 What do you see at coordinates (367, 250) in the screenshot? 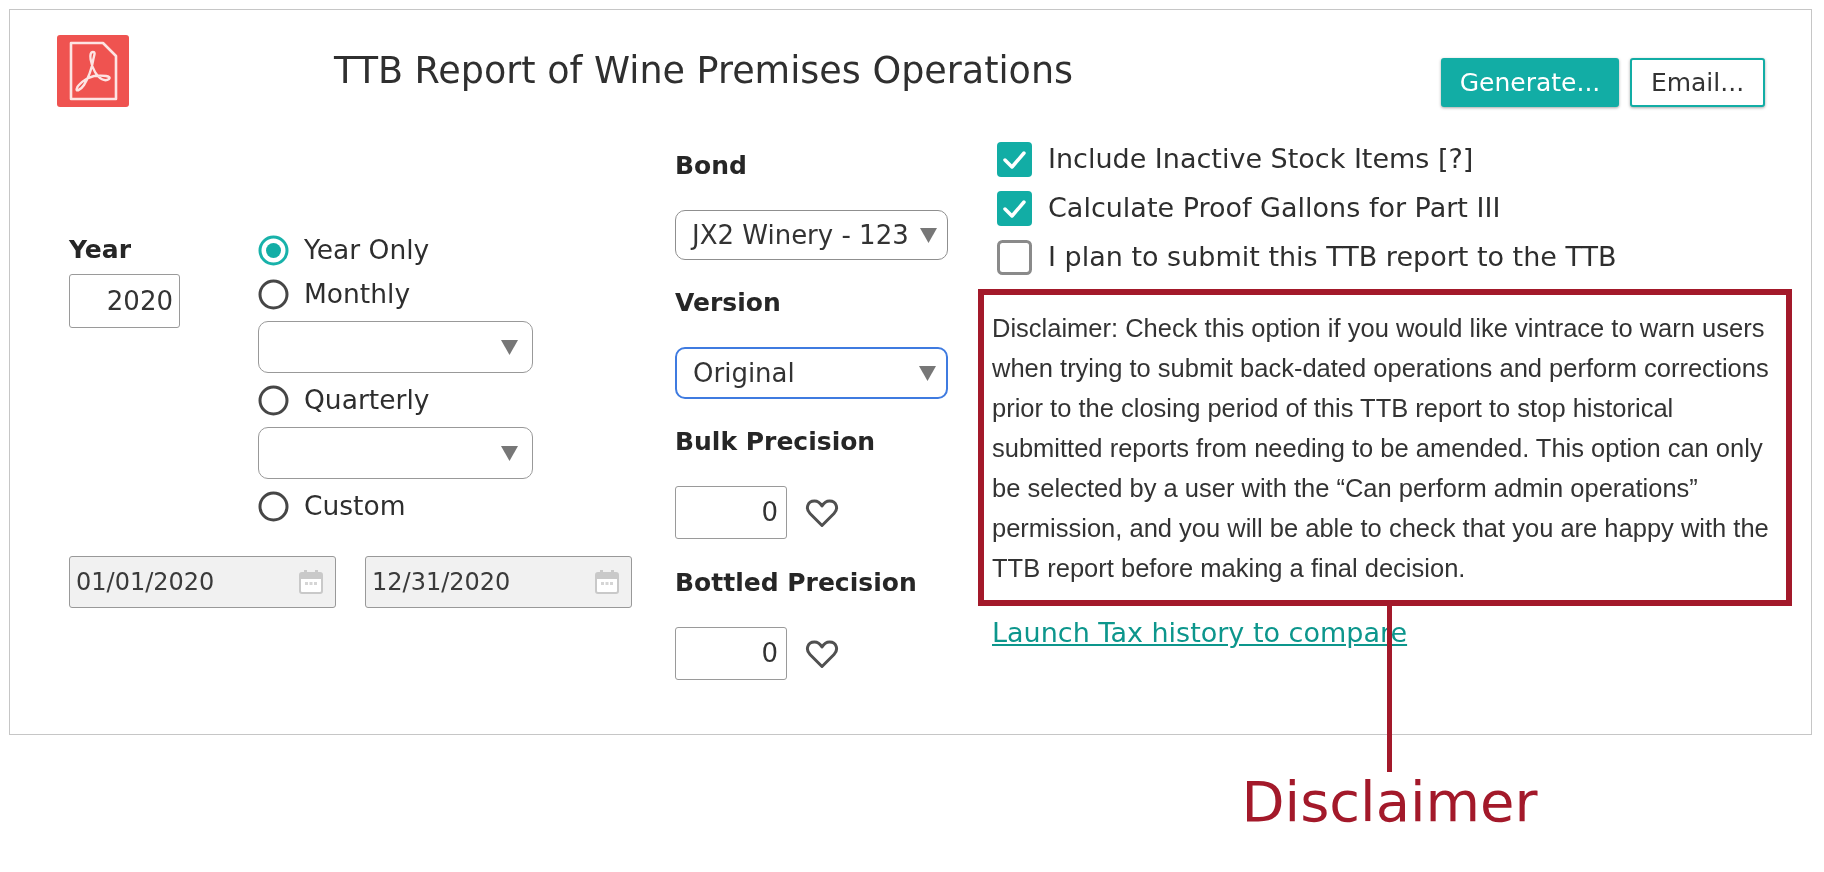
I see `radio-label: Year Only` at bounding box center [367, 250].